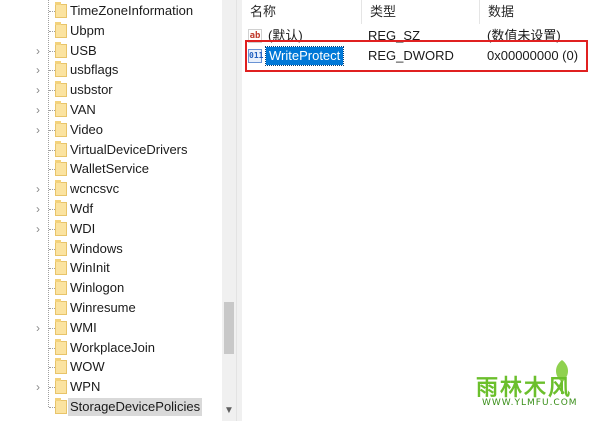 This screenshot has width=600, height=421. I want to click on tree-item: Windows, so click(111, 249).